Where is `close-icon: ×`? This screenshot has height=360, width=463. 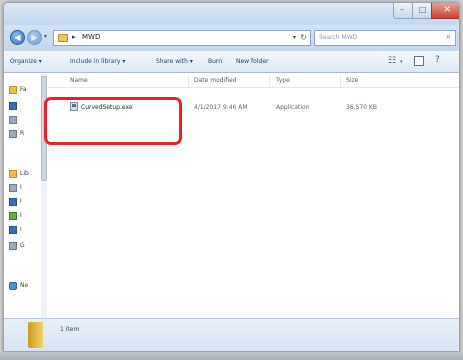 close-icon: × is located at coordinates (447, 9).